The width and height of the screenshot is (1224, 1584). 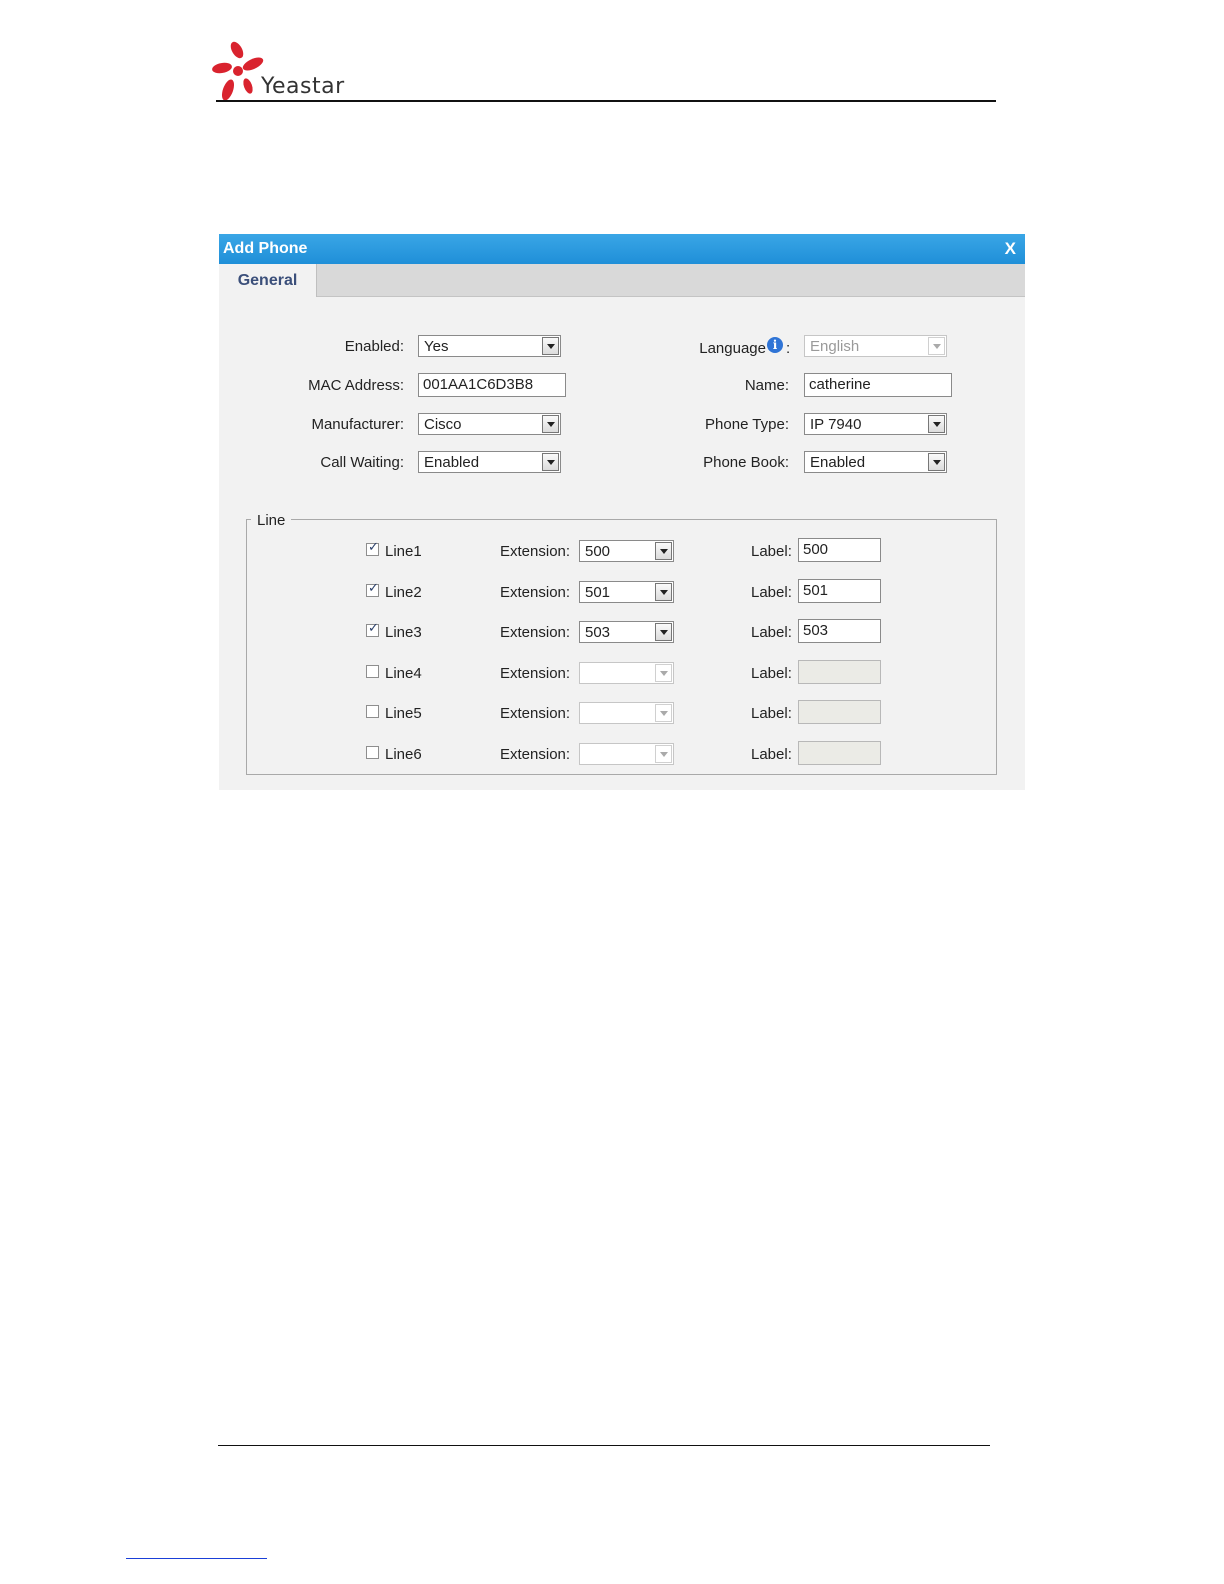 I want to click on line4-extension-label: Extension:, so click(x=535, y=673).